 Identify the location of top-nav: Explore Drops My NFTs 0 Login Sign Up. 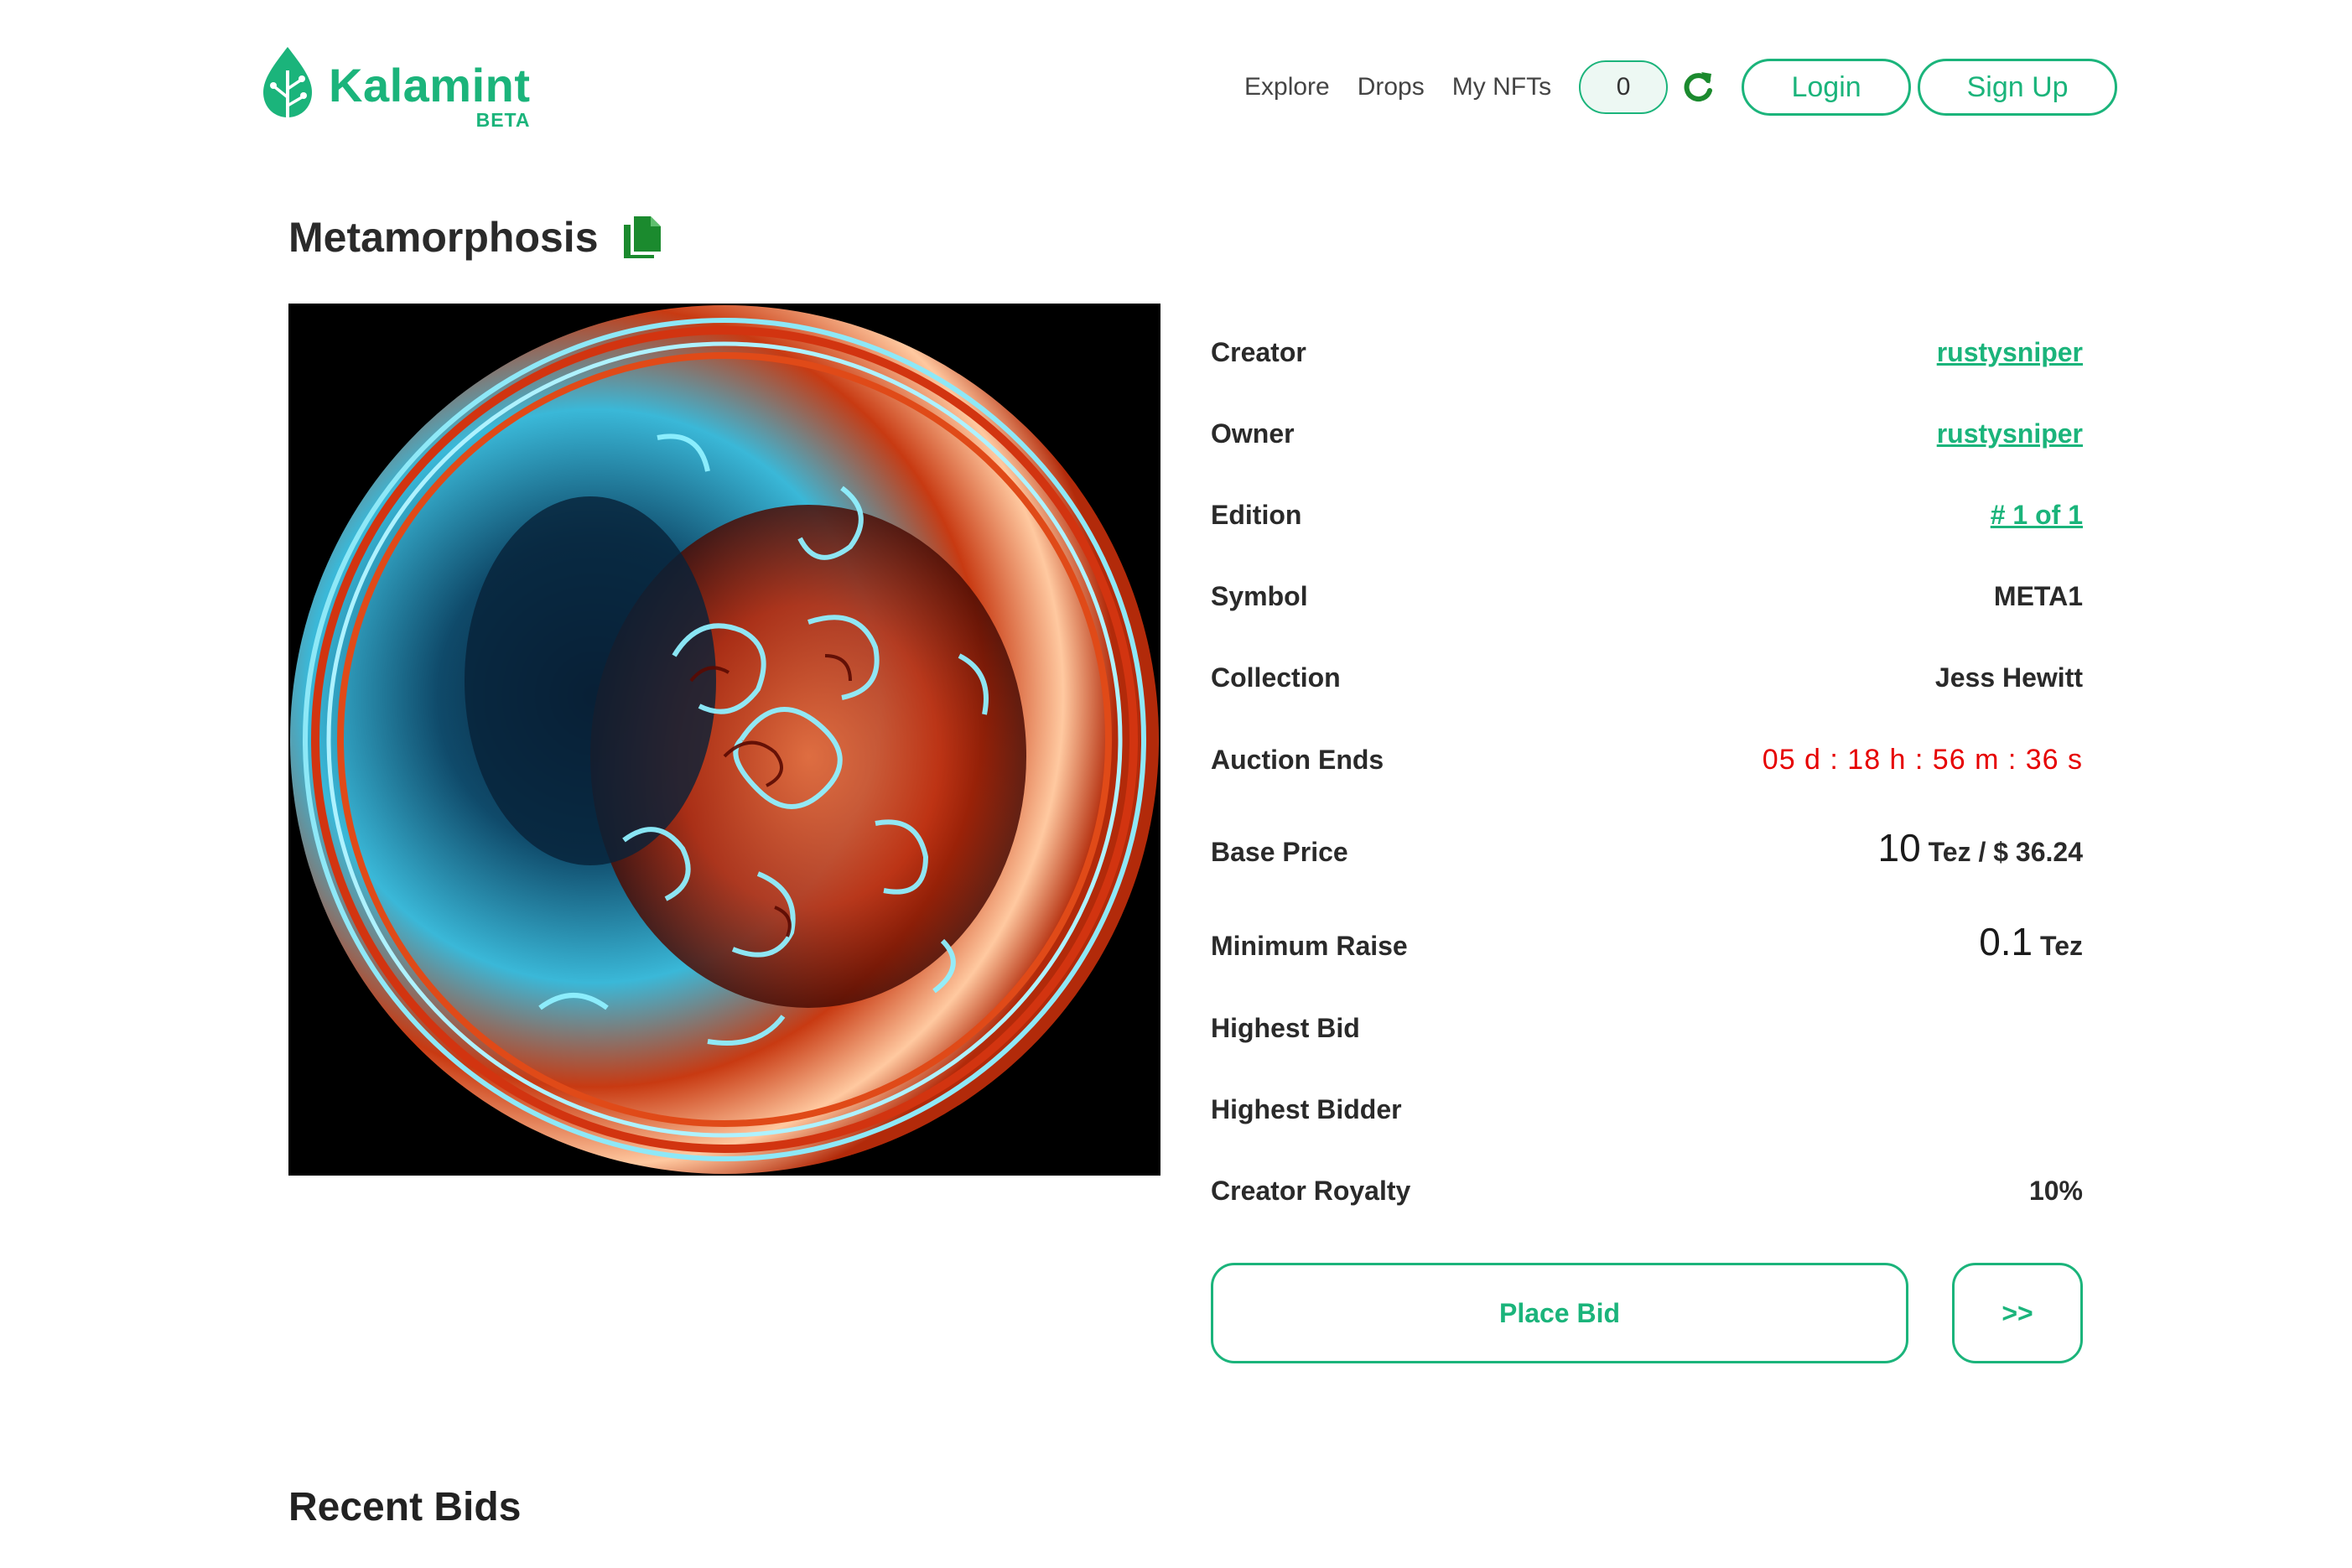
(1681, 87).